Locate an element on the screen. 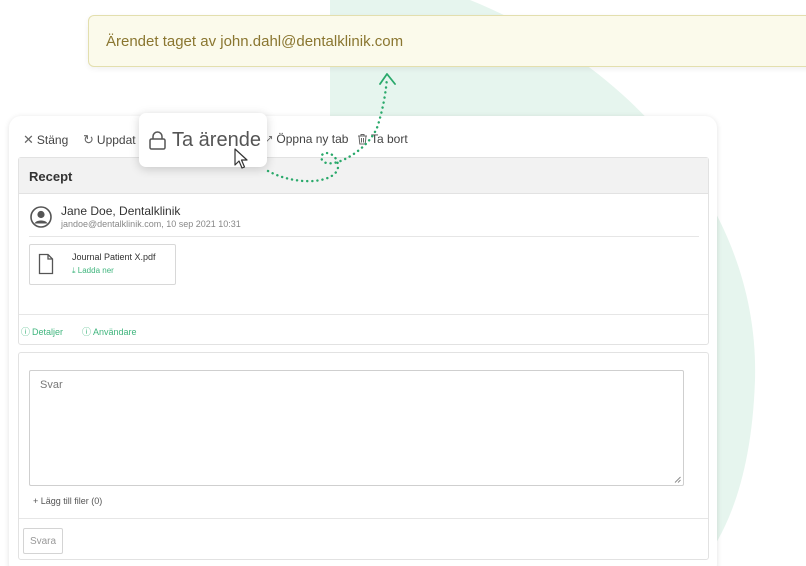  download-link: ⤓ Ladda ner is located at coordinates (93, 271).